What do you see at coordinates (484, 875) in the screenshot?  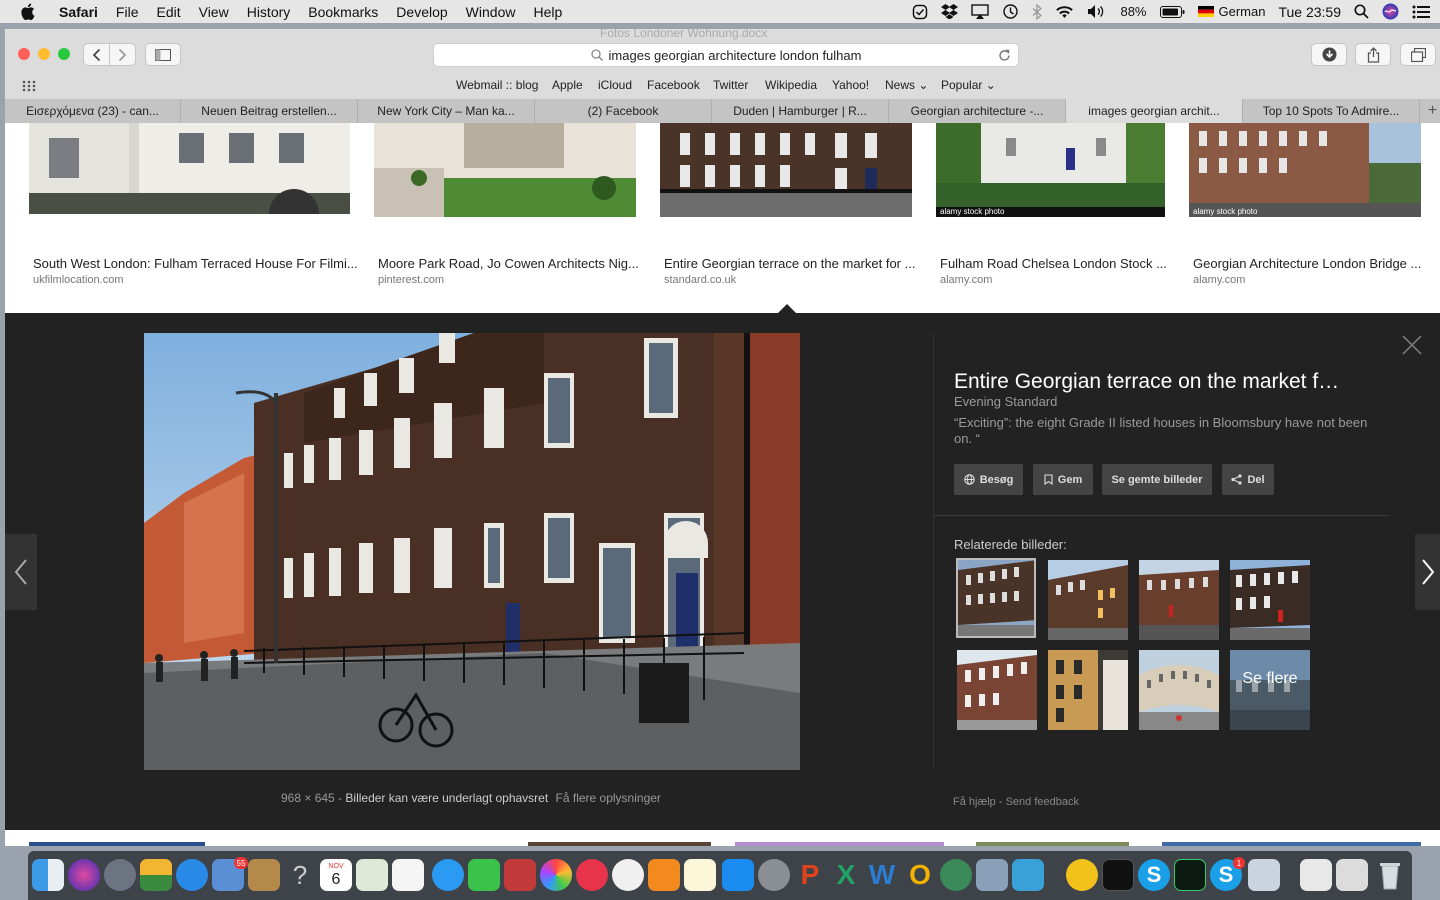 I see `facetime-icon` at bounding box center [484, 875].